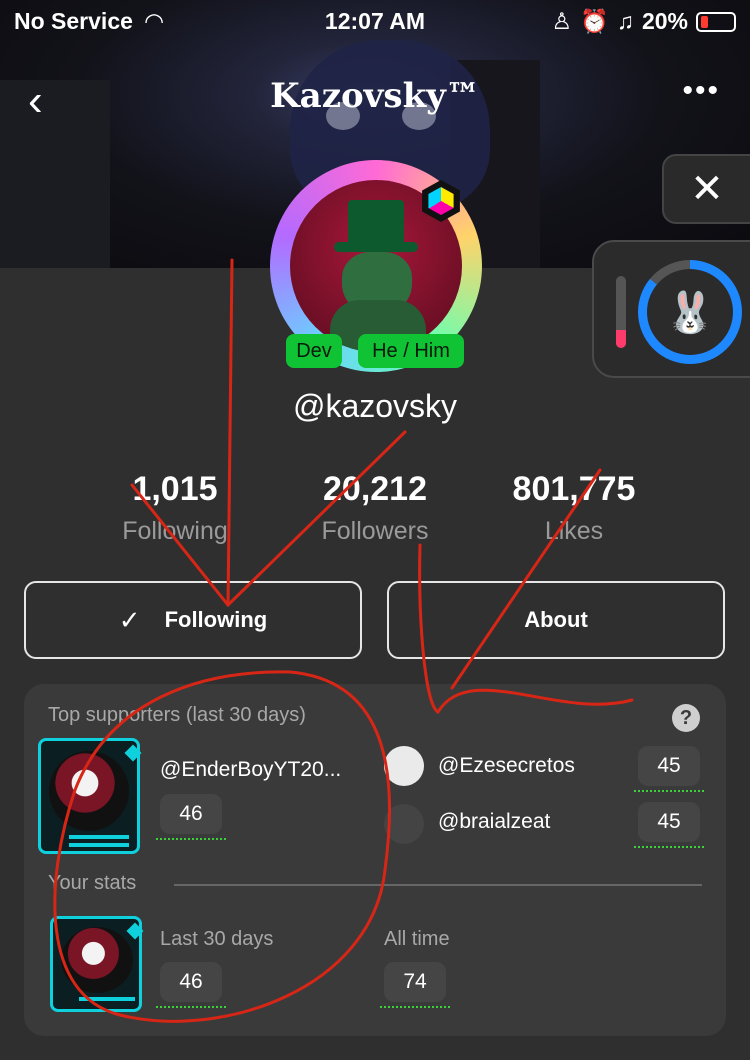 The width and height of the screenshot is (750, 1060). I want to click on status-bar: No Service ◠ 12:07 AM ♙ ⏰ ♫ 20%, so click(375, 21).